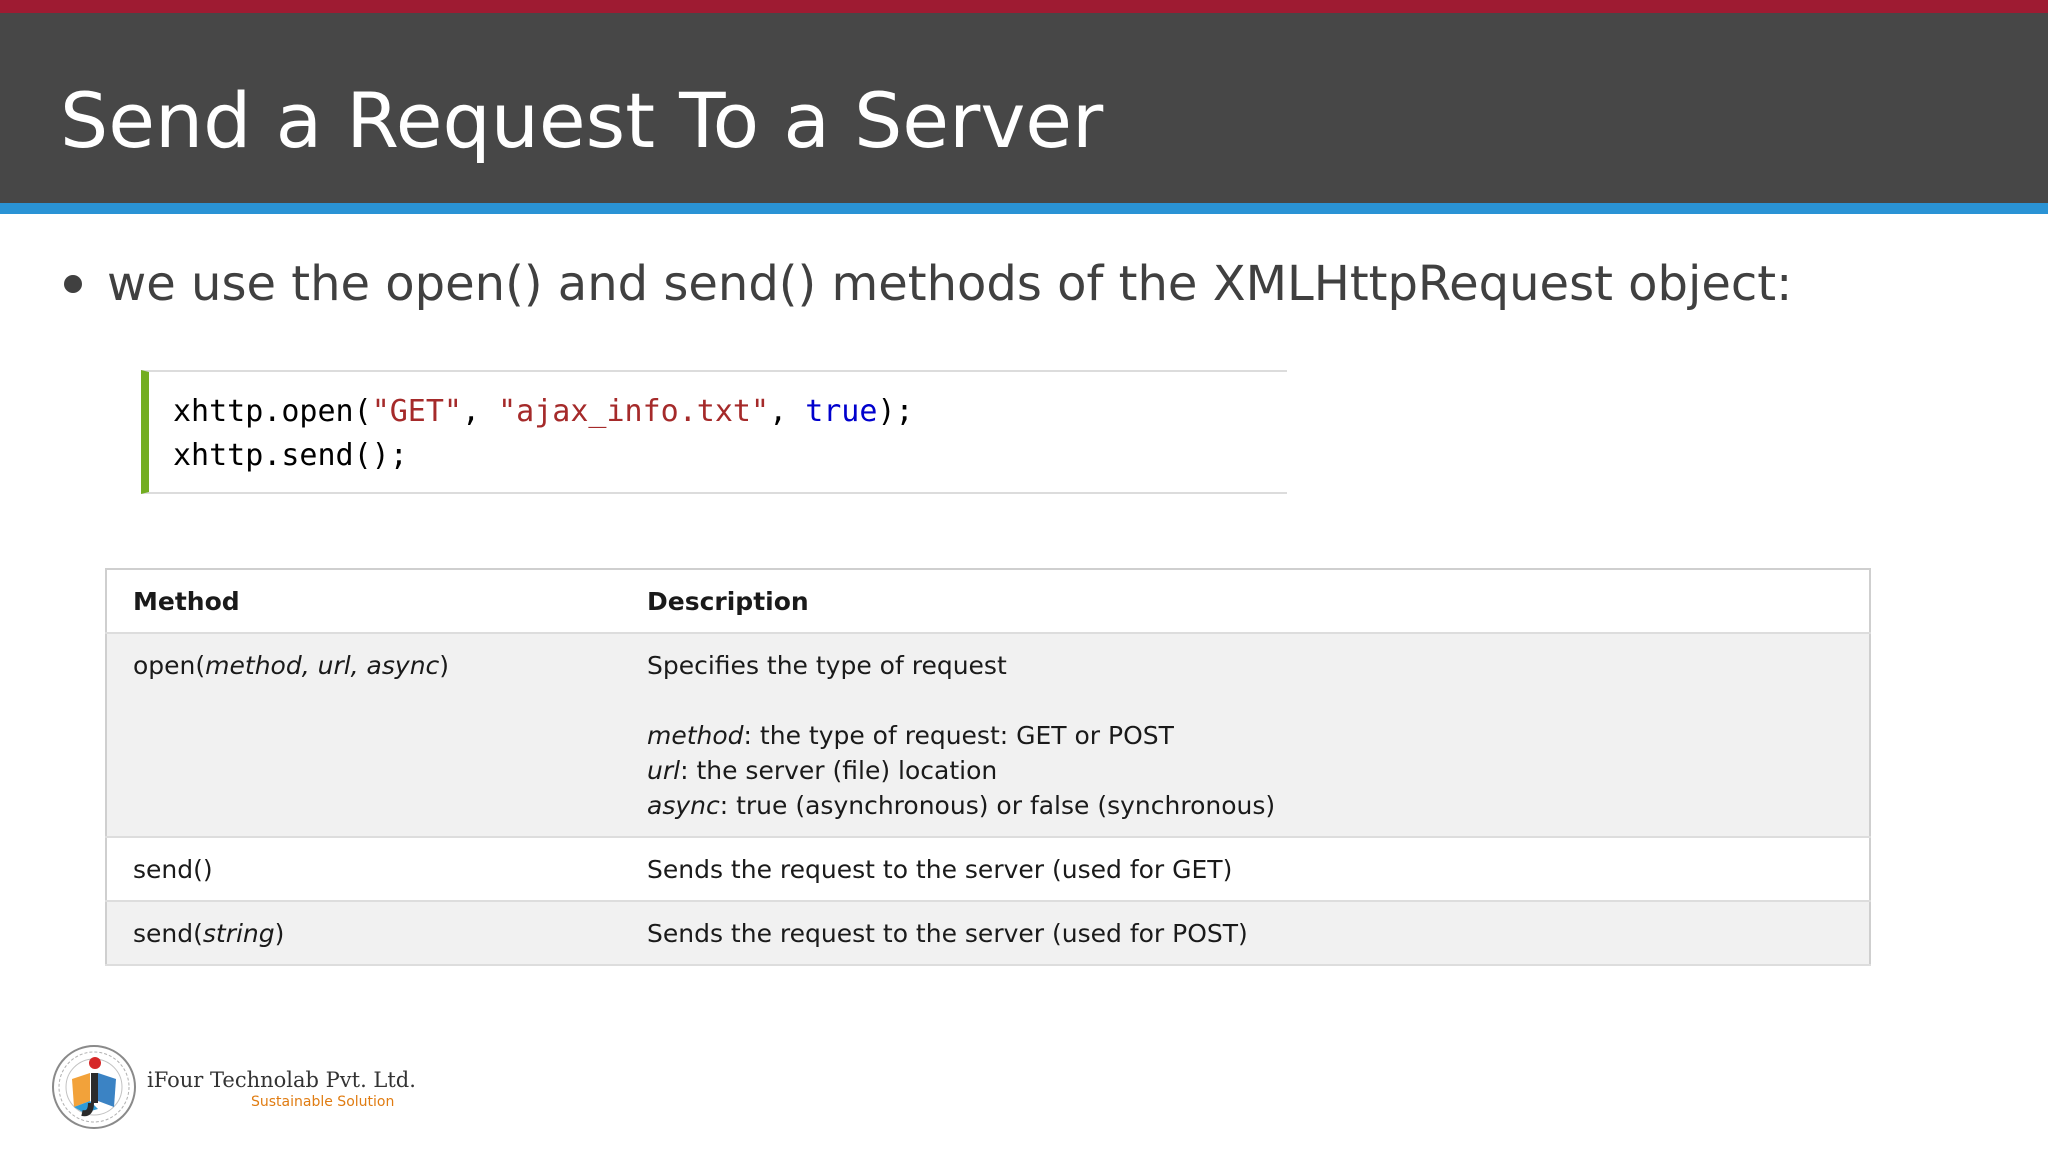 This screenshot has height=1152, width=2048. Describe the element at coordinates (634, 411) in the screenshot. I see `code-string: "ajax_info.txt"` at that location.